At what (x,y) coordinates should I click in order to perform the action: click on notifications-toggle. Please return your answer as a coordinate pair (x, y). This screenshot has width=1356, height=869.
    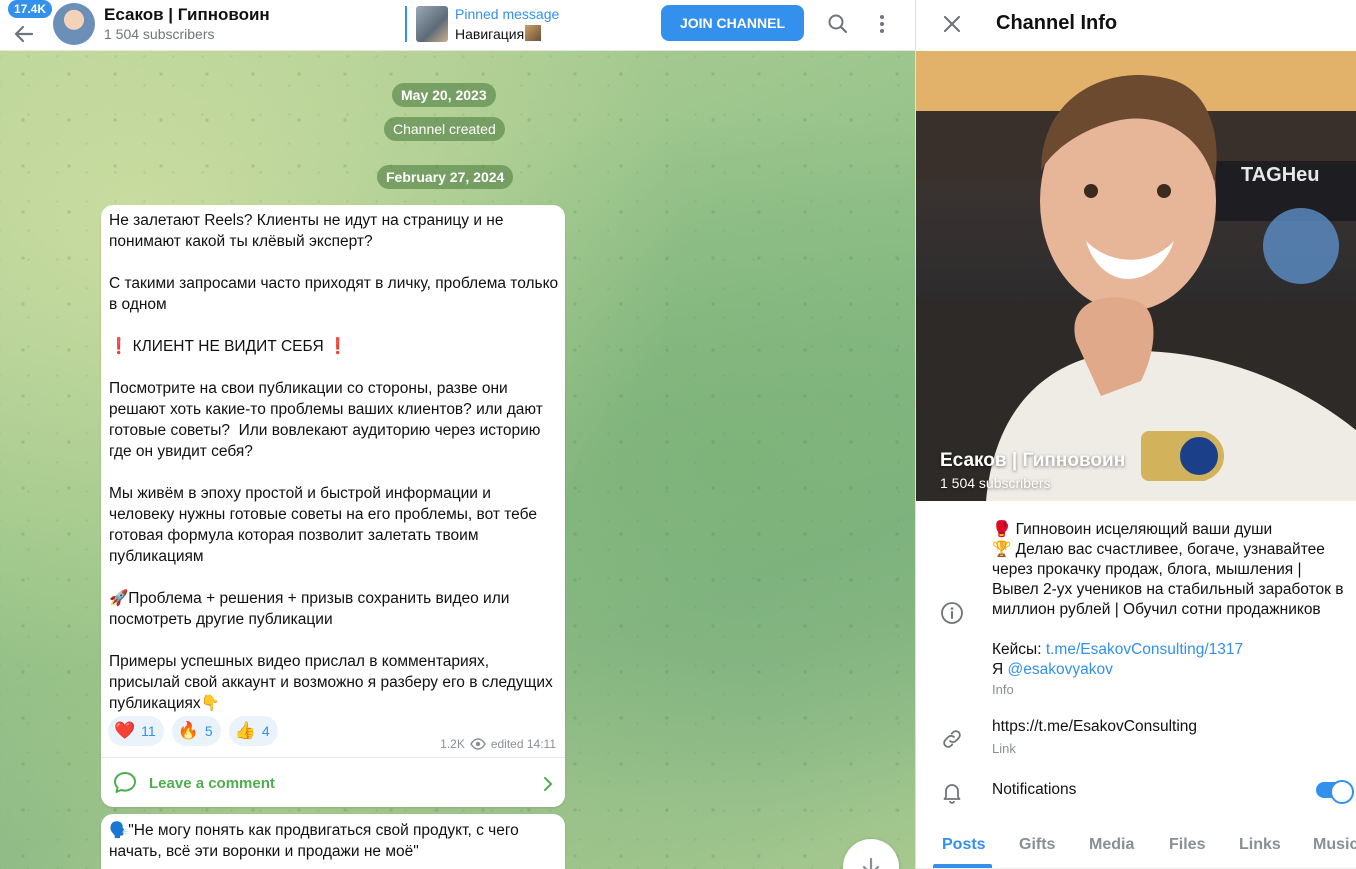
    Looking at the image, I should click on (1335, 792).